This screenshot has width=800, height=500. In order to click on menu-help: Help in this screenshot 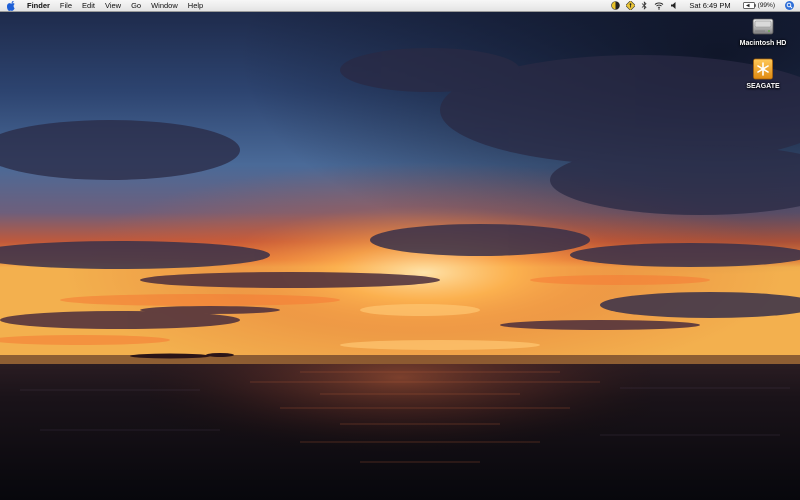, I will do `click(195, 5)`.